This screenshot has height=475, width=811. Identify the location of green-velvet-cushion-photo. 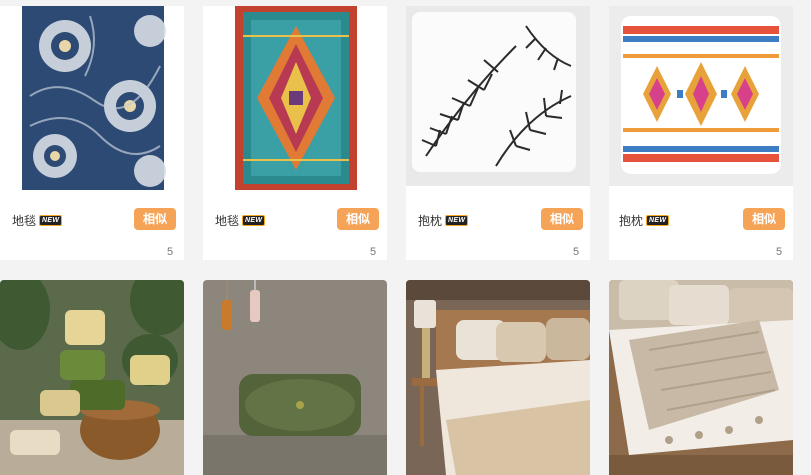
(295, 377).